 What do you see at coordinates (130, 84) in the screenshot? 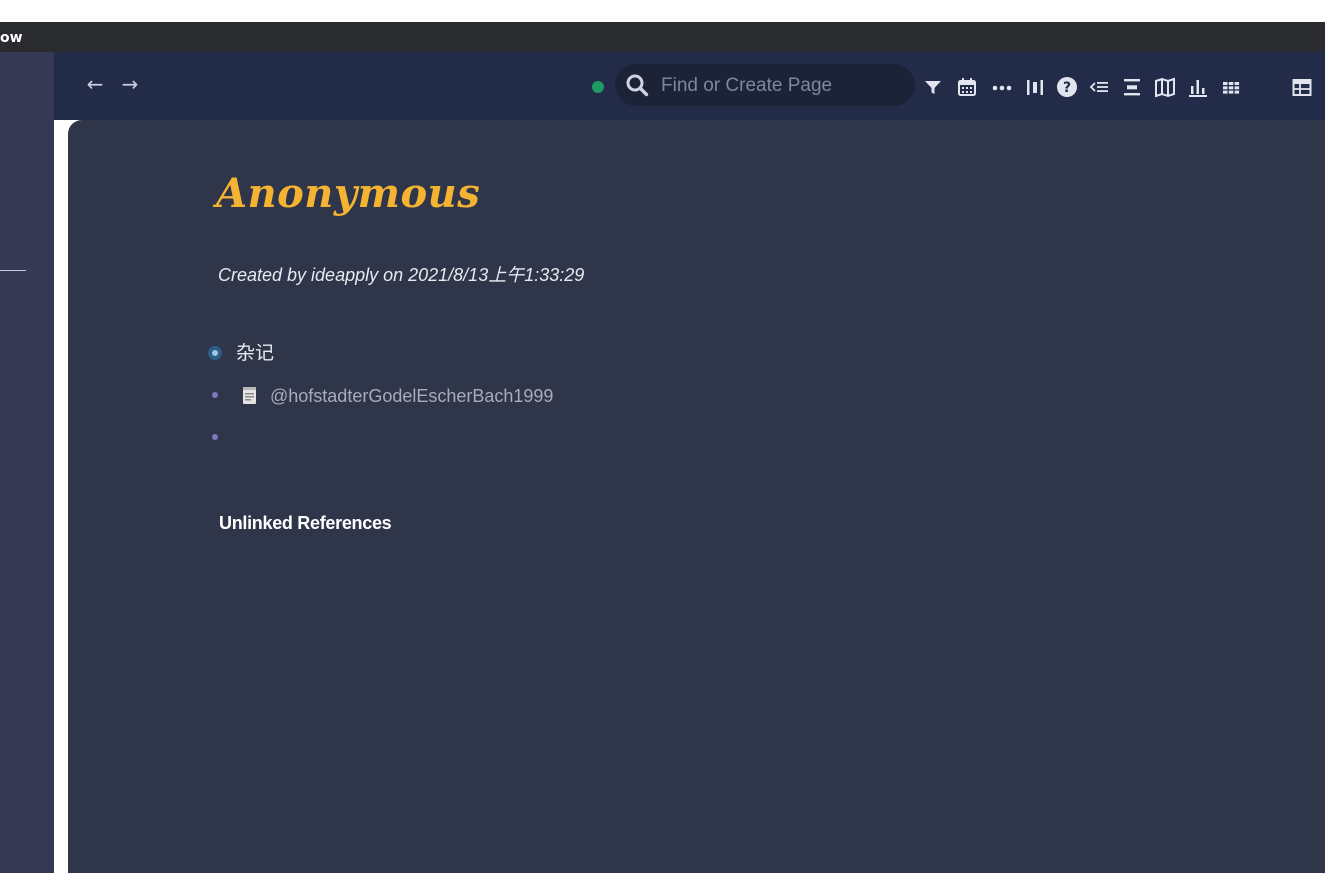
I see `forward-button: →` at bounding box center [130, 84].